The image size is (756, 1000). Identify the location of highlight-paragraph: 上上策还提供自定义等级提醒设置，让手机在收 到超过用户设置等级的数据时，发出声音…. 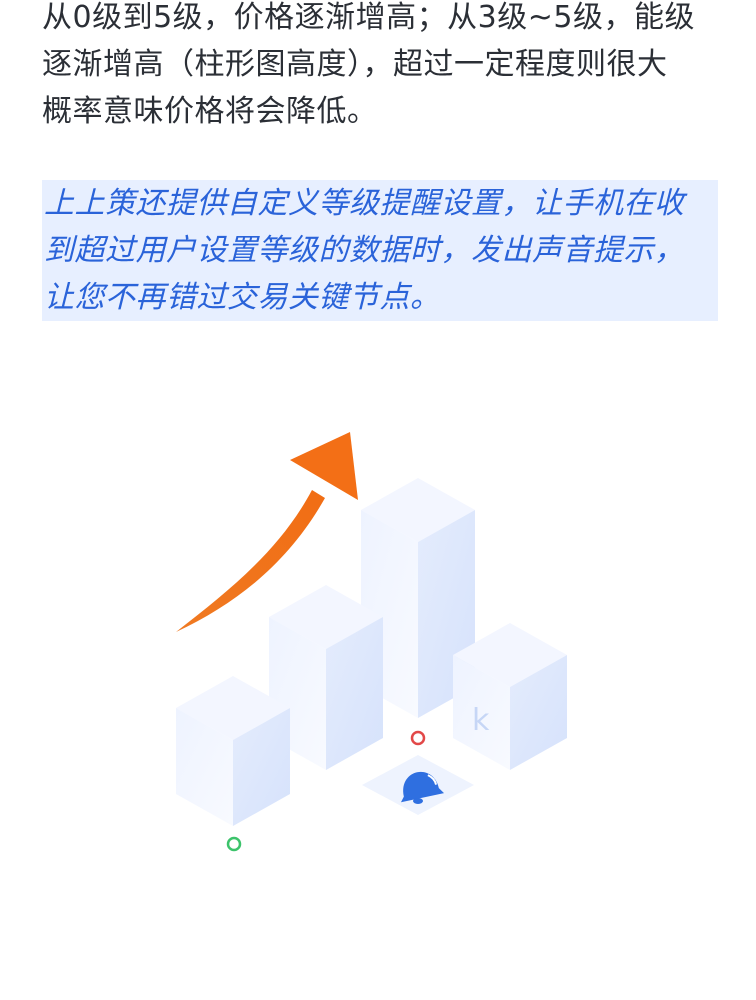
(380, 250).